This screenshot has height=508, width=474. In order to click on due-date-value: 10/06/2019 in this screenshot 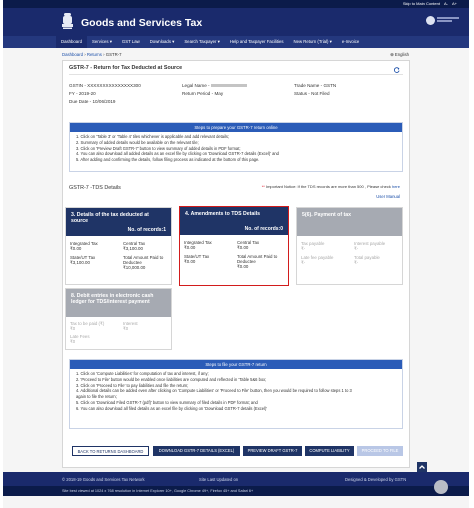, I will do `click(104, 101)`.